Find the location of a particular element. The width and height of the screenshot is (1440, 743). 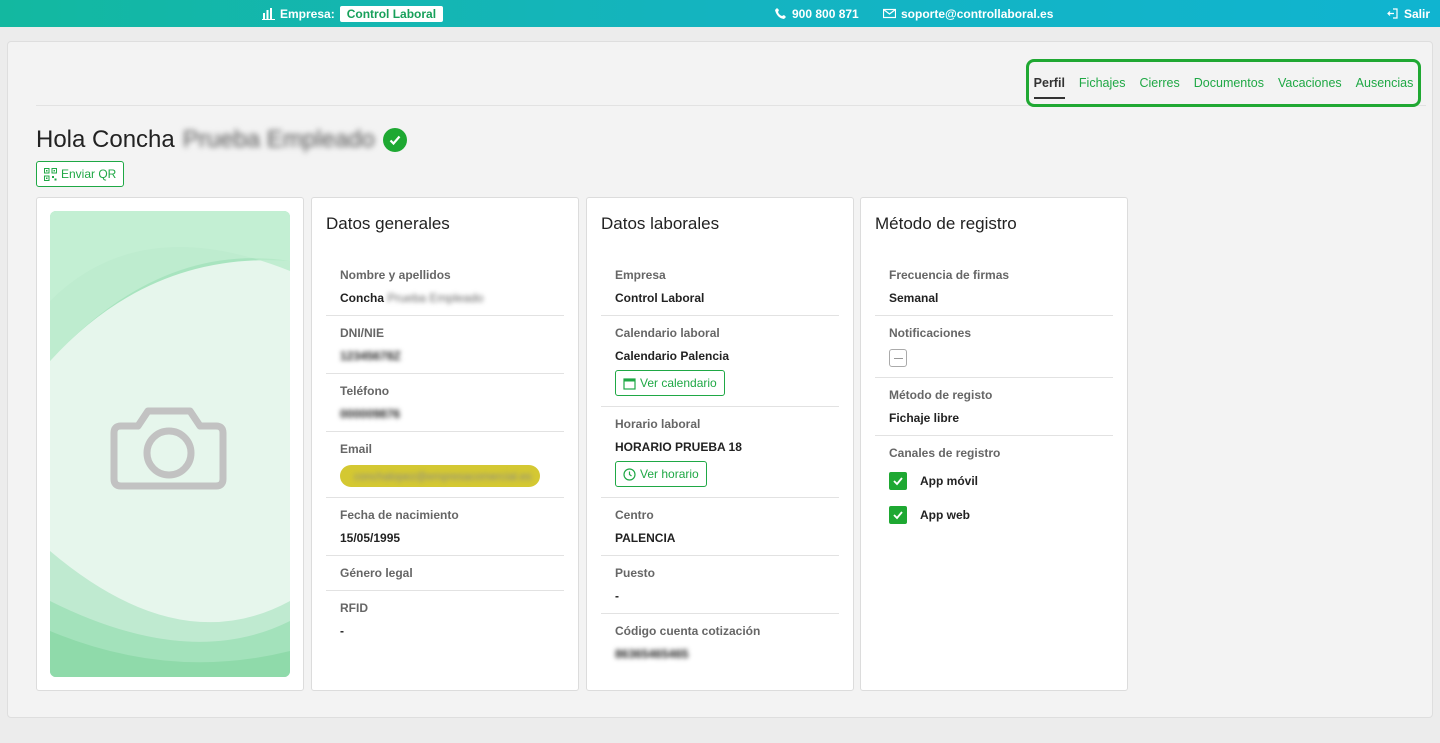

field-value: 15/05/1995 is located at coordinates (370, 538).